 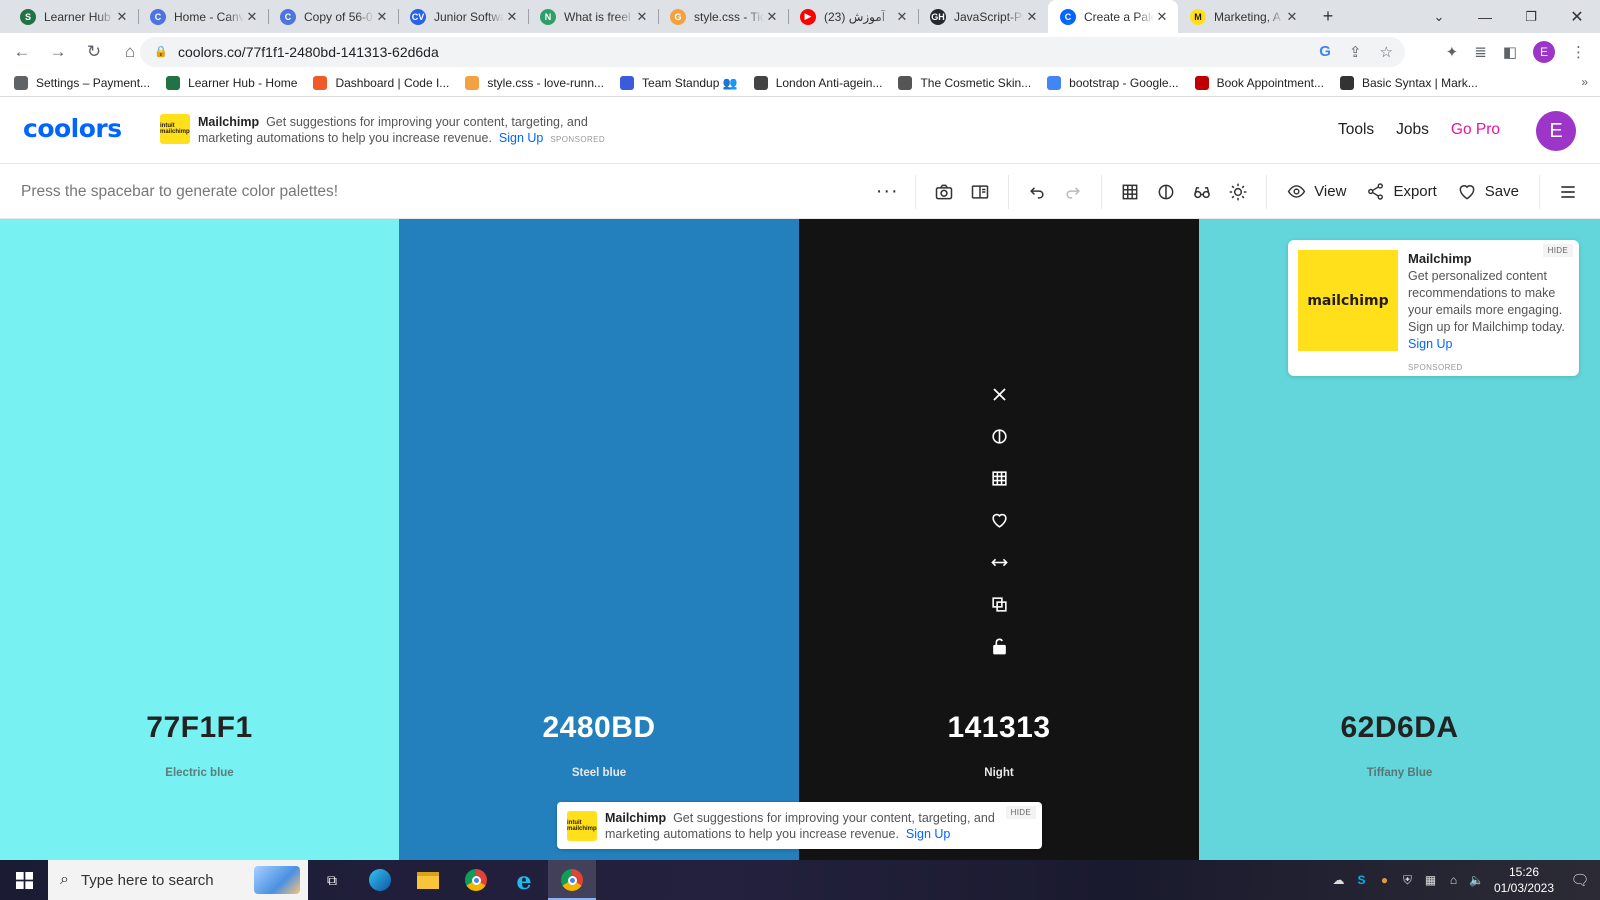 I want to click on task-view-icon: ⧉, so click(x=332, y=880).